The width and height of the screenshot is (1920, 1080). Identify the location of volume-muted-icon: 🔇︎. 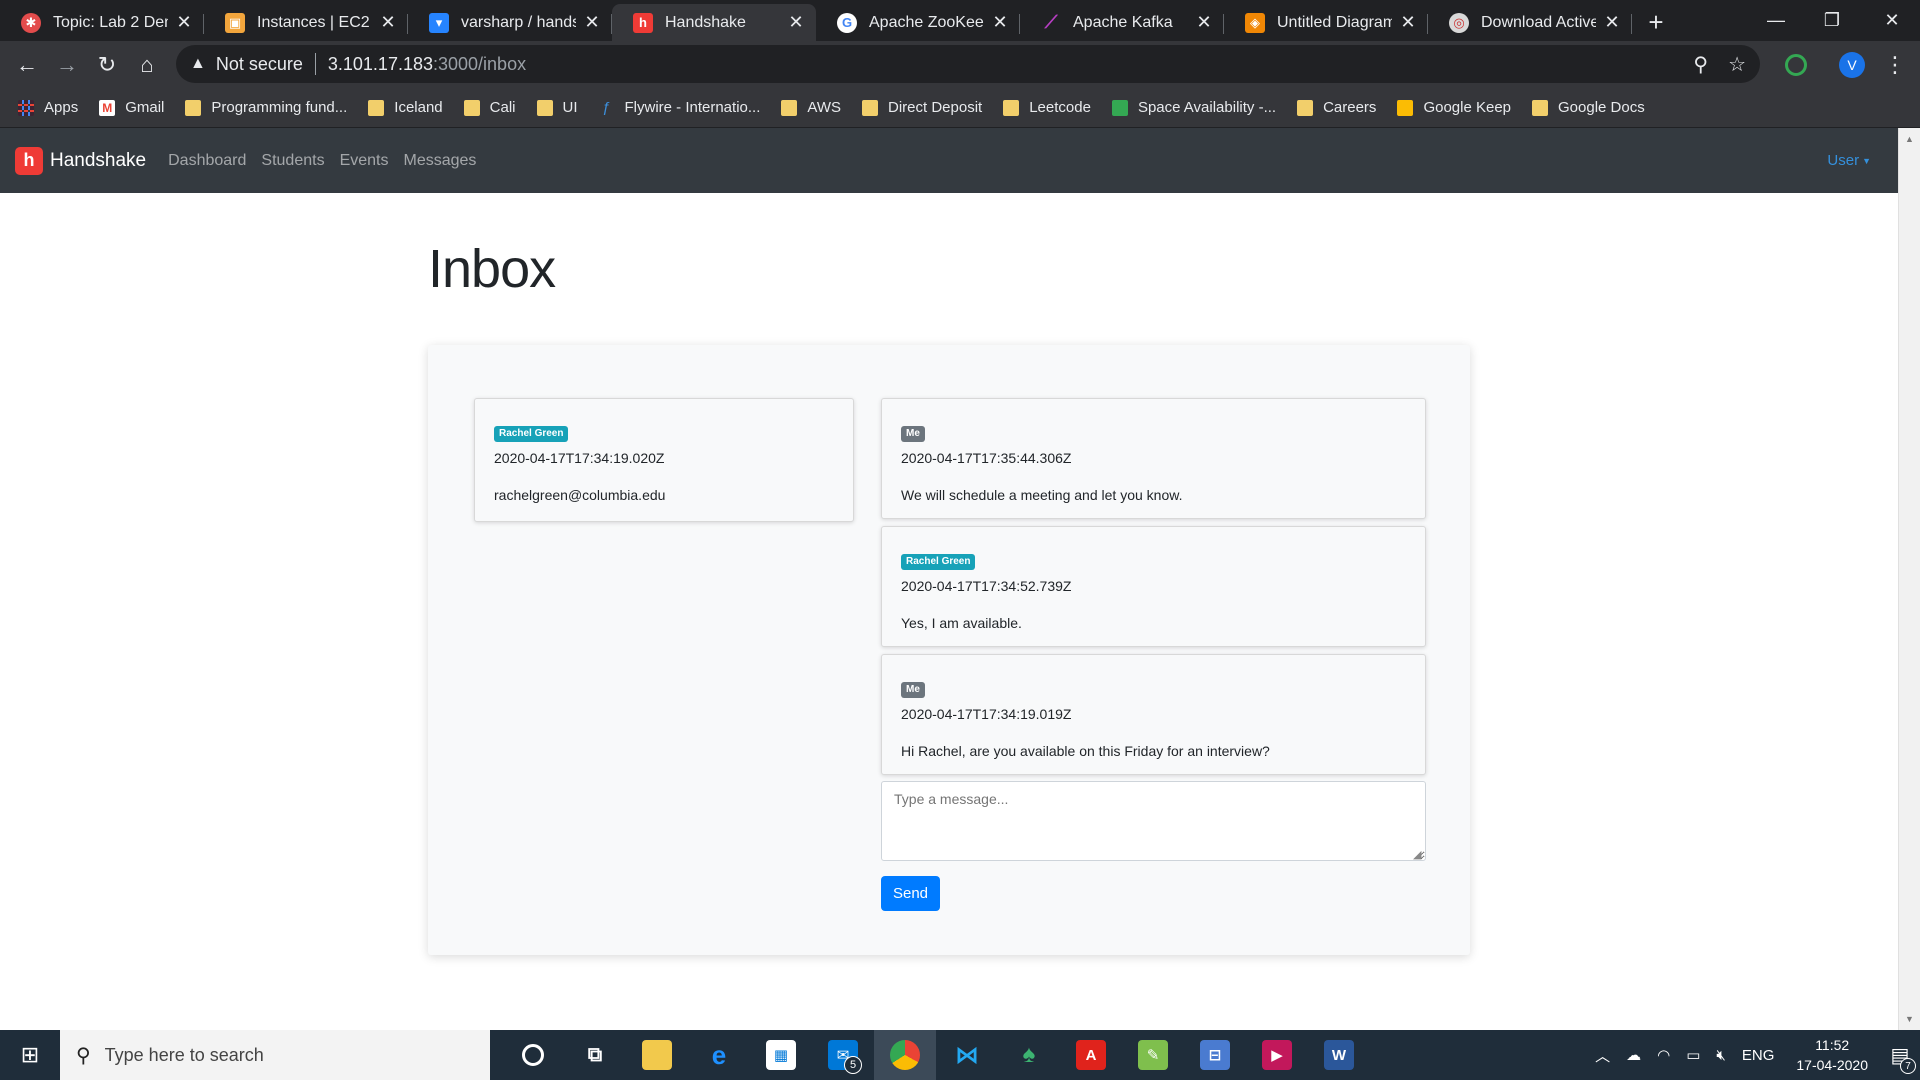
(1720, 1055).